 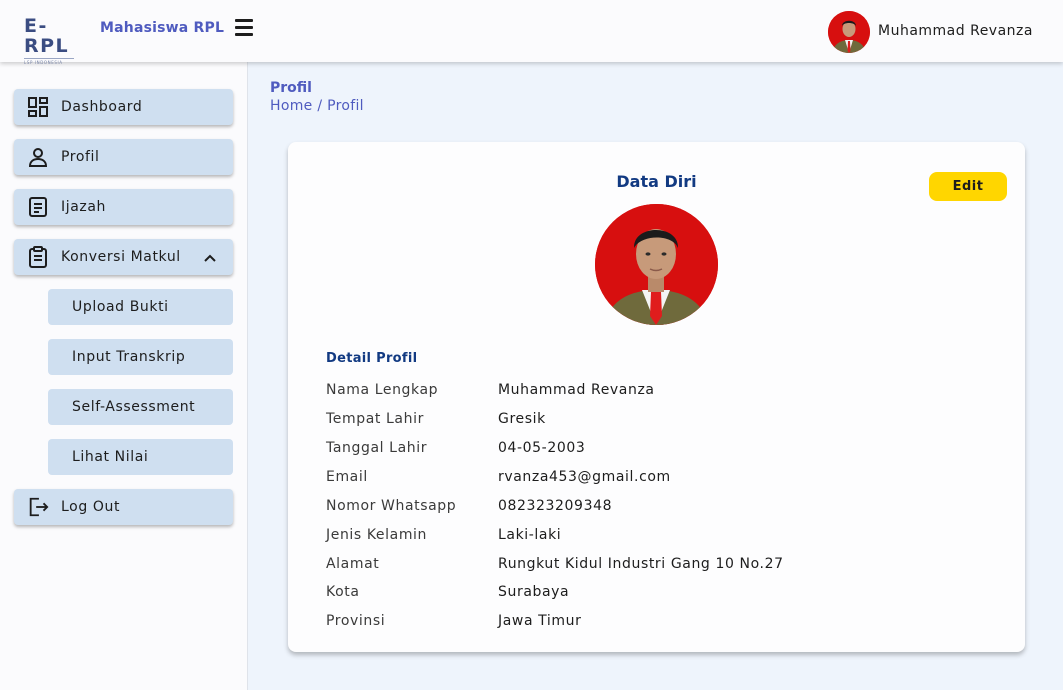 What do you see at coordinates (382, 390) in the screenshot?
I see `field-label: Nama Lengkap` at bounding box center [382, 390].